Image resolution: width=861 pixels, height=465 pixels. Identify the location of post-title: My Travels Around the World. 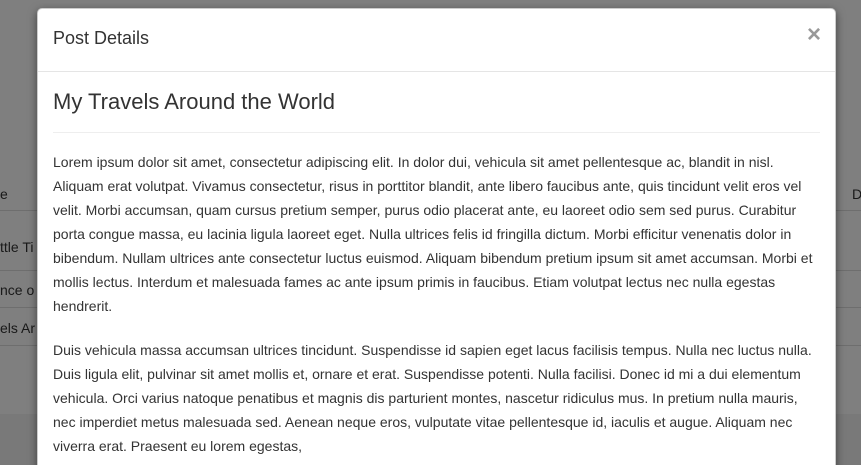
(194, 101).